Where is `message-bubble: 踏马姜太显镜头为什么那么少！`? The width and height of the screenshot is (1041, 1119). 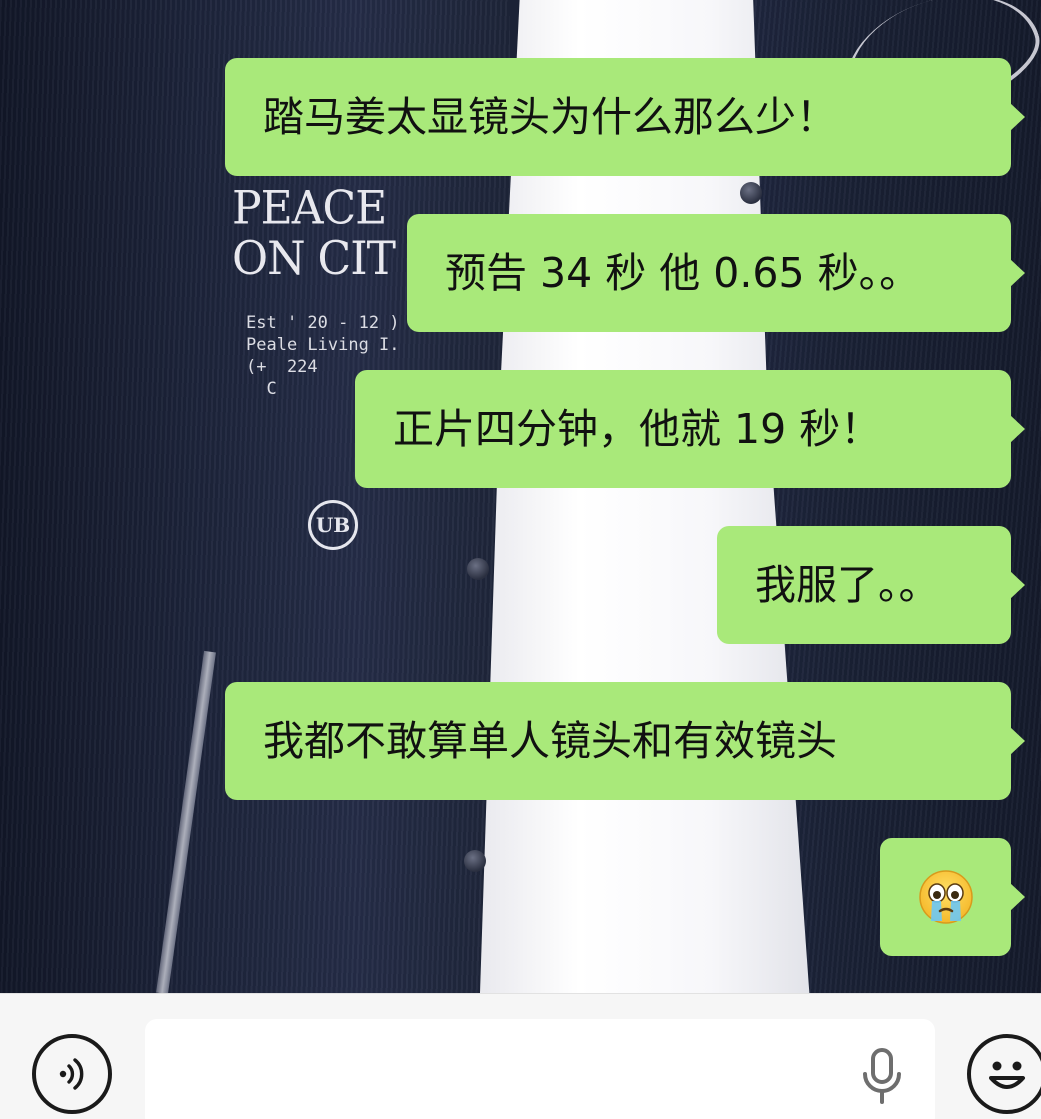 message-bubble: 踏马姜太显镜头为什么那么少！ is located at coordinates (625, 117).